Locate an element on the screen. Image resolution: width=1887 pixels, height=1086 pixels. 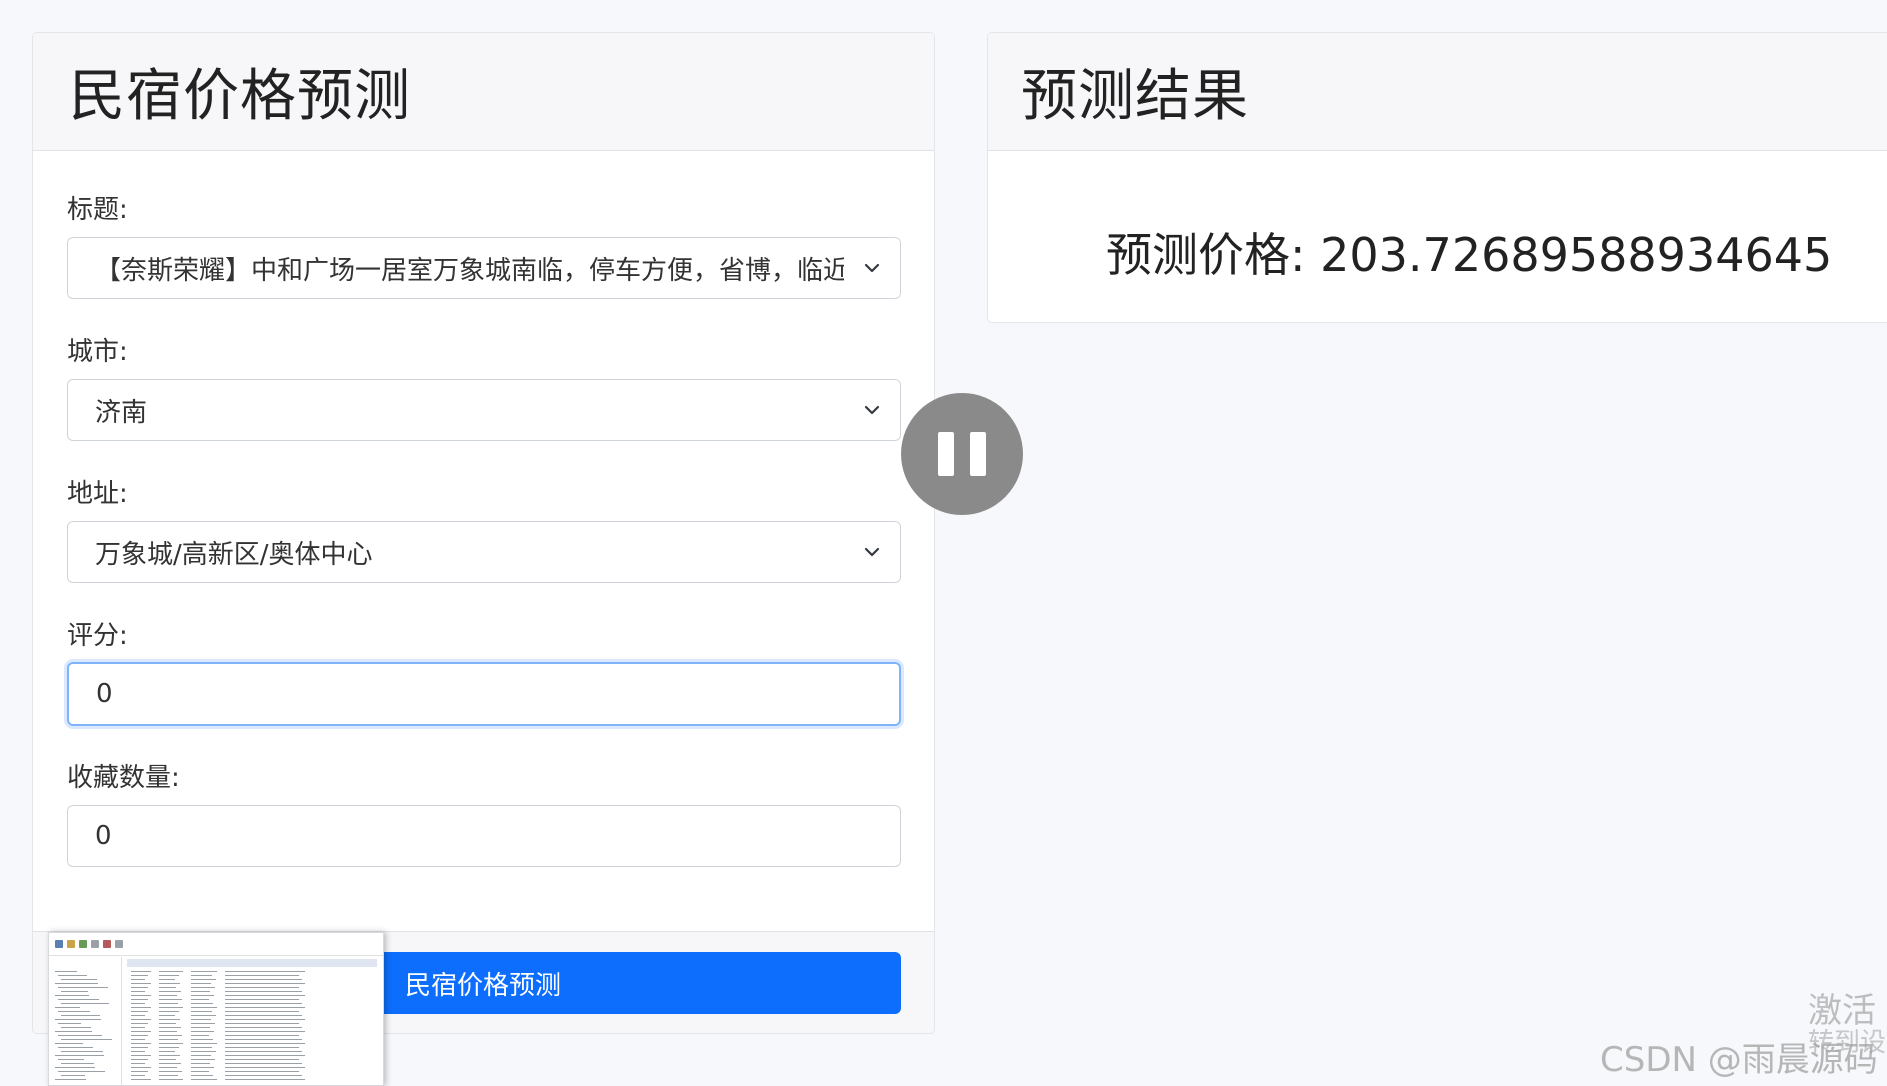
video-thumbnail-preview is located at coordinates (216, 1009).